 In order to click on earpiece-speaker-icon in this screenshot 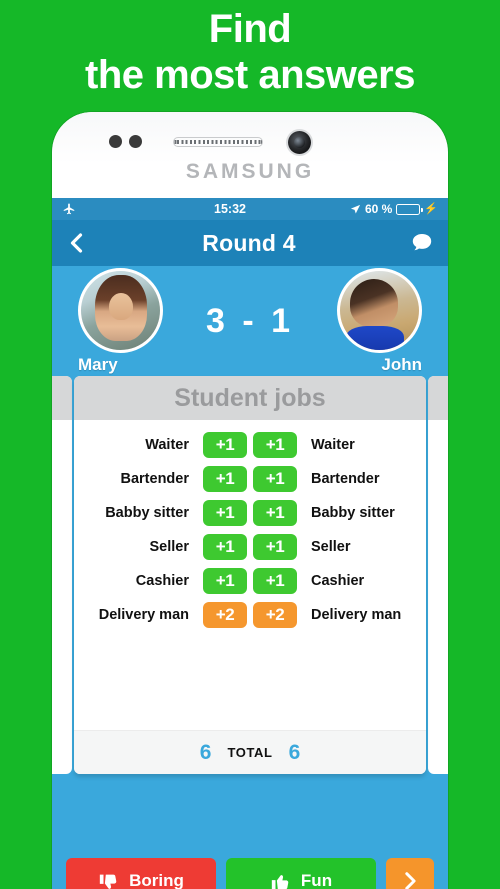, I will do `click(218, 142)`.